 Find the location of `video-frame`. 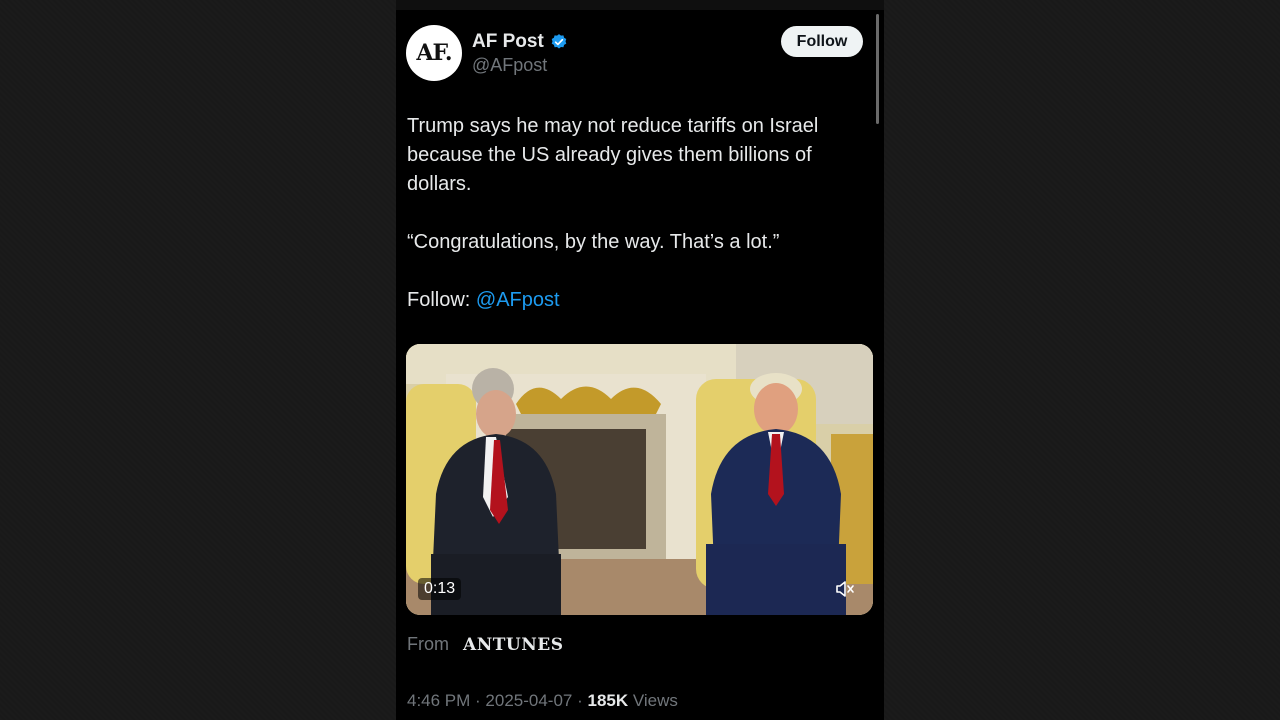

video-frame is located at coordinates (639, 479).